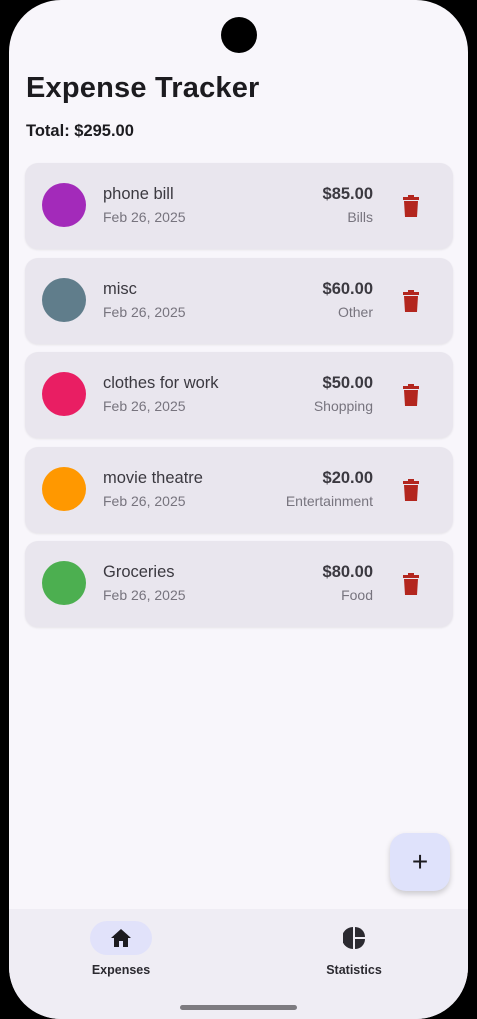  I want to click on nav-icon-container, so click(354, 938).